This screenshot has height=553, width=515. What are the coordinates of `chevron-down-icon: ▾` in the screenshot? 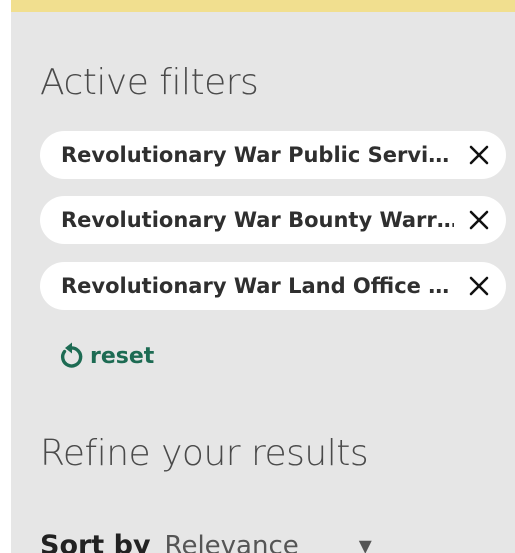 It's located at (365, 542).